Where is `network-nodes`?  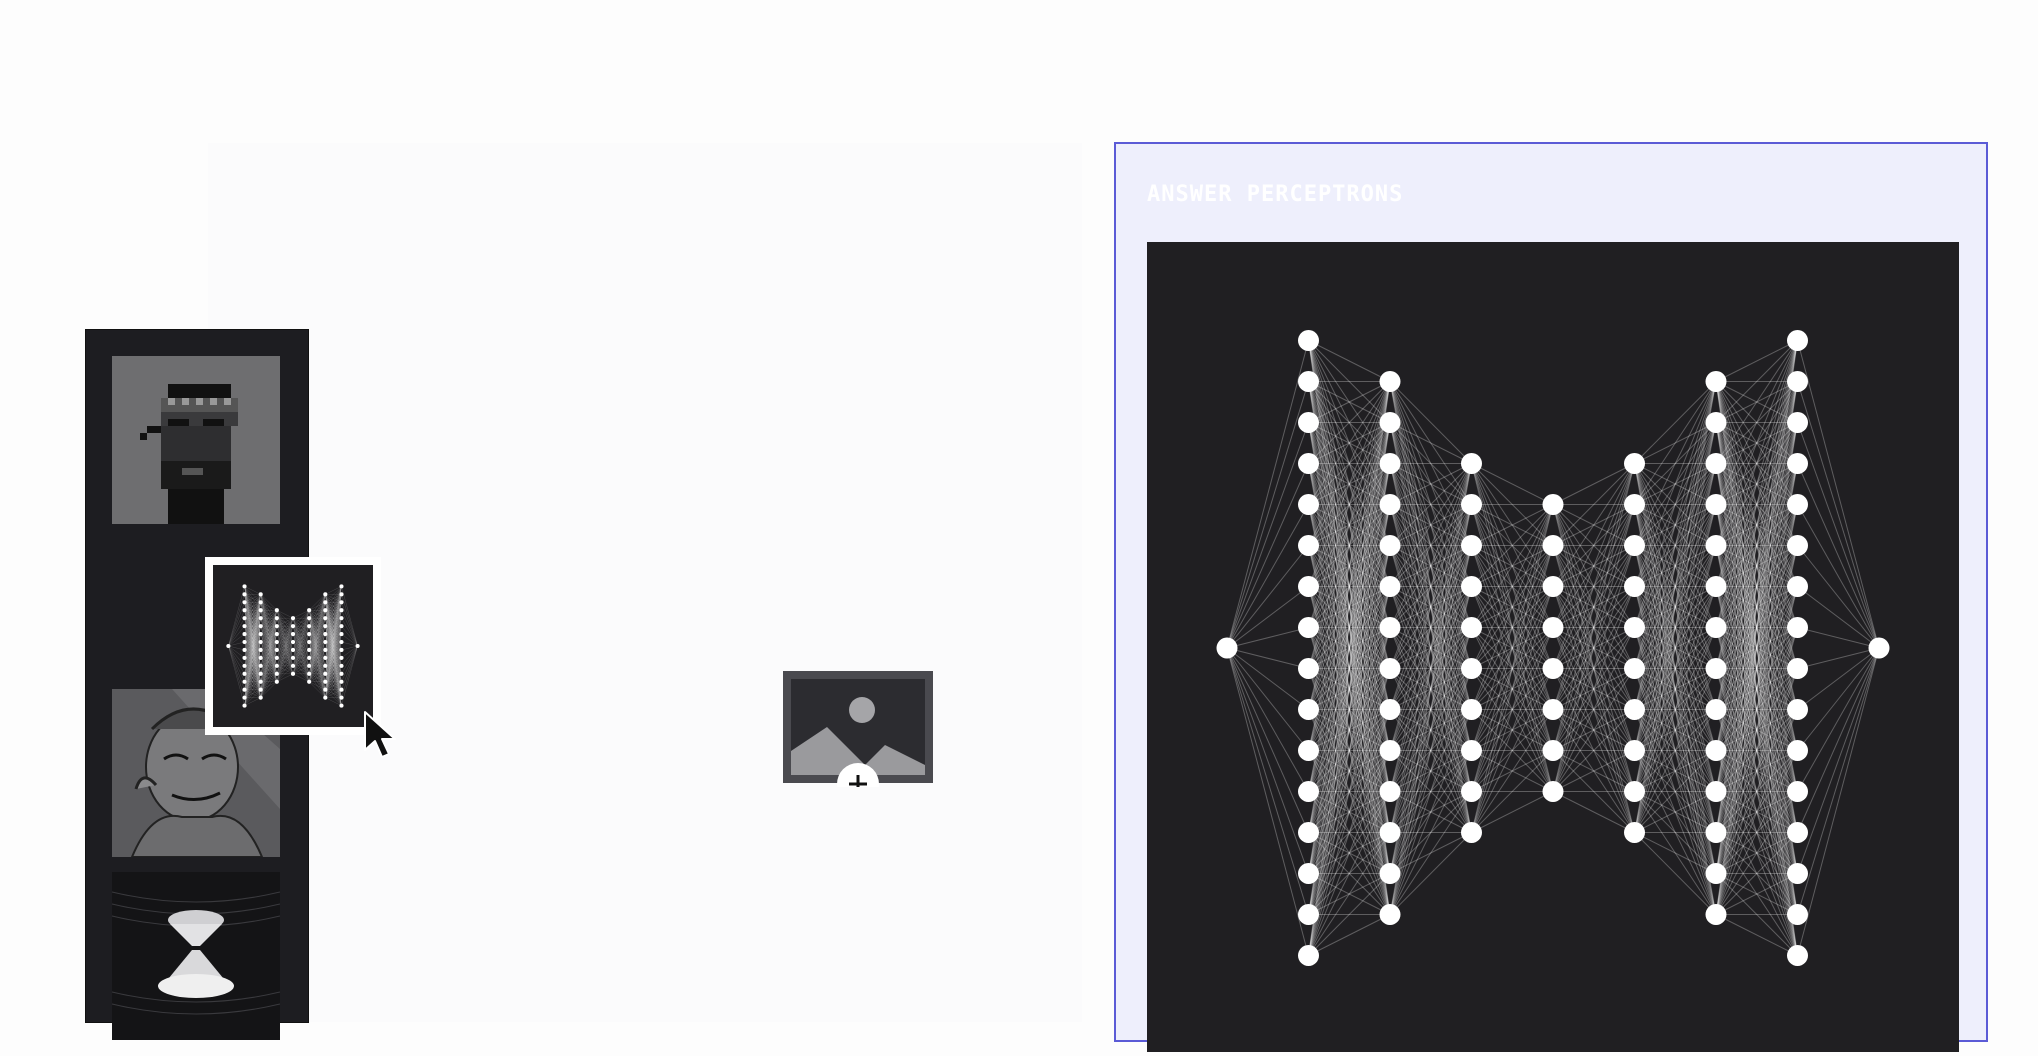 network-nodes is located at coordinates (293, 646).